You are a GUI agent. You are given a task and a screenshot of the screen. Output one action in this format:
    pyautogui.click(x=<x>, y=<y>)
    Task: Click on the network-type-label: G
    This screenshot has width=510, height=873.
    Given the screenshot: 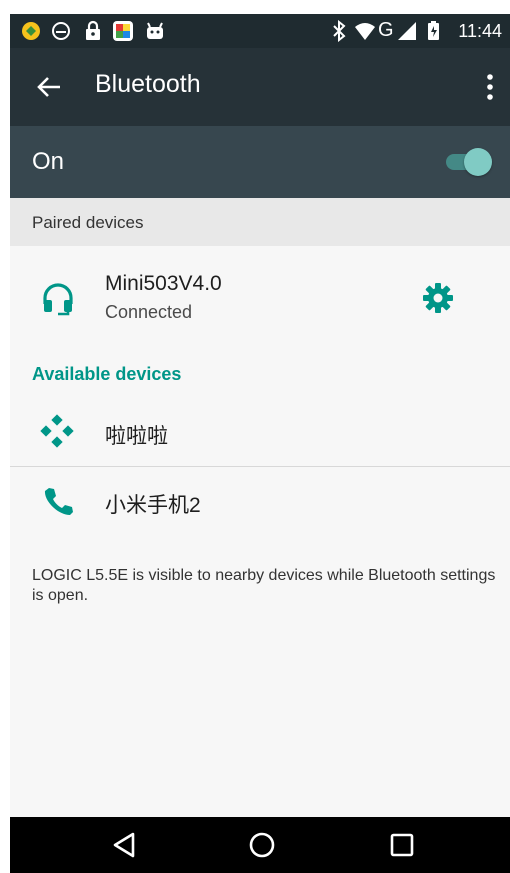 What is the action you would take?
    pyautogui.click(x=386, y=30)
    